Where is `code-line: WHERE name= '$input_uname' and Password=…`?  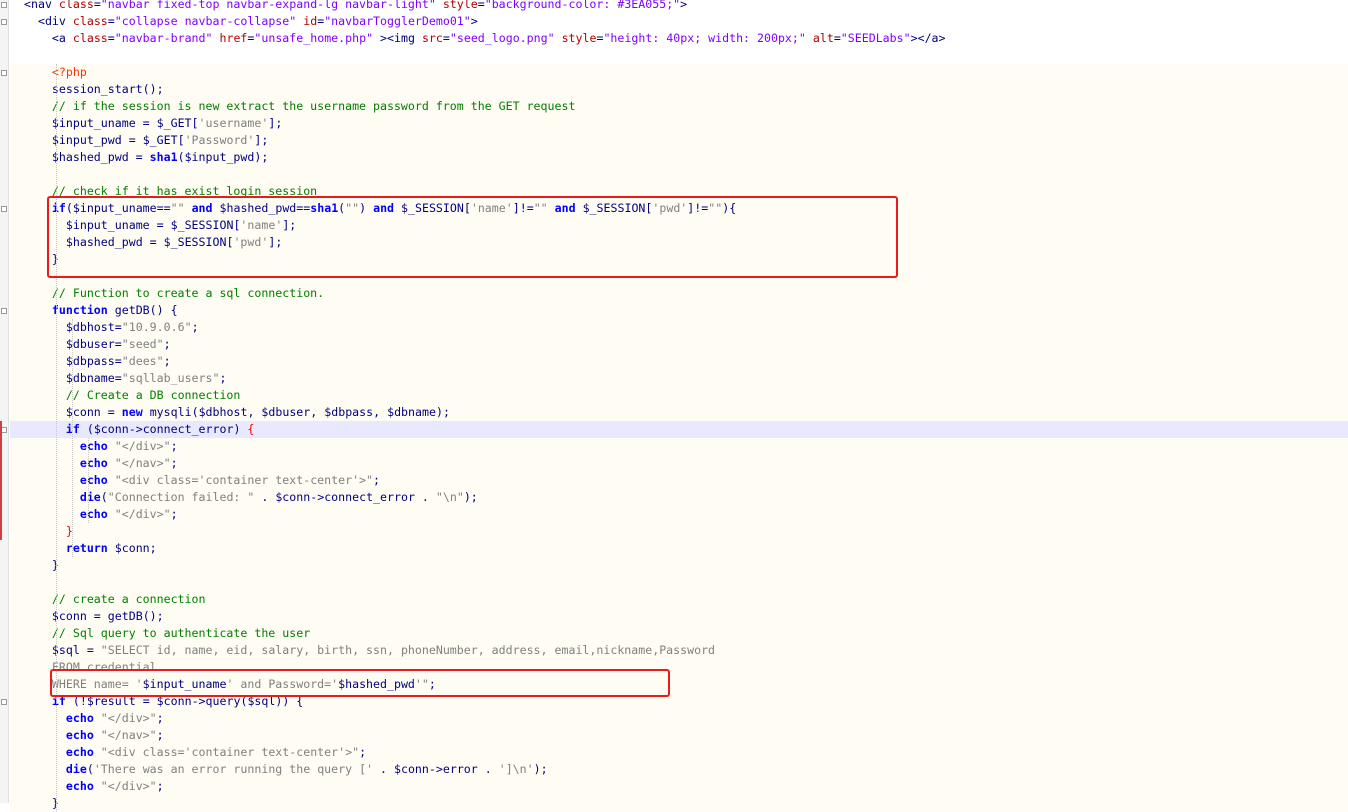 code-line: WHERE name= '$input_uname' and Password=… is located at coordinates (679, 684).